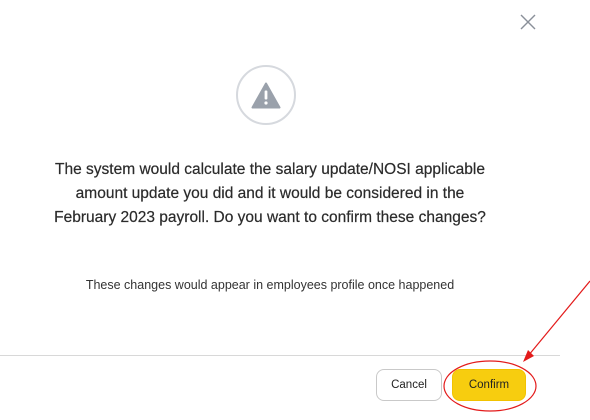 The image size is (590, 420). I want to click on warning-badge, so click(266, 95).